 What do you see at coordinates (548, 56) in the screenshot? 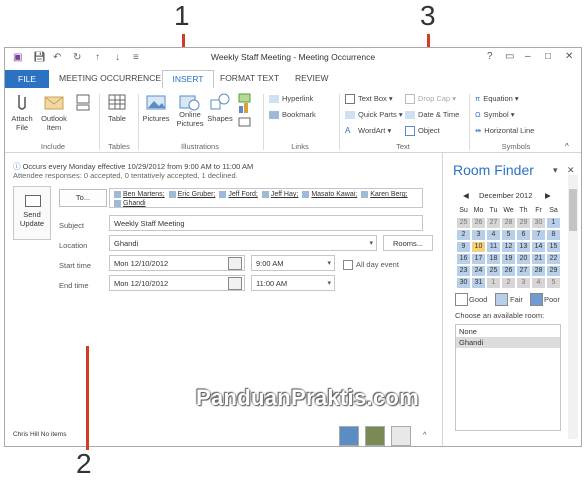
I see `maximize-button: □` at bounding box center [548, 56].